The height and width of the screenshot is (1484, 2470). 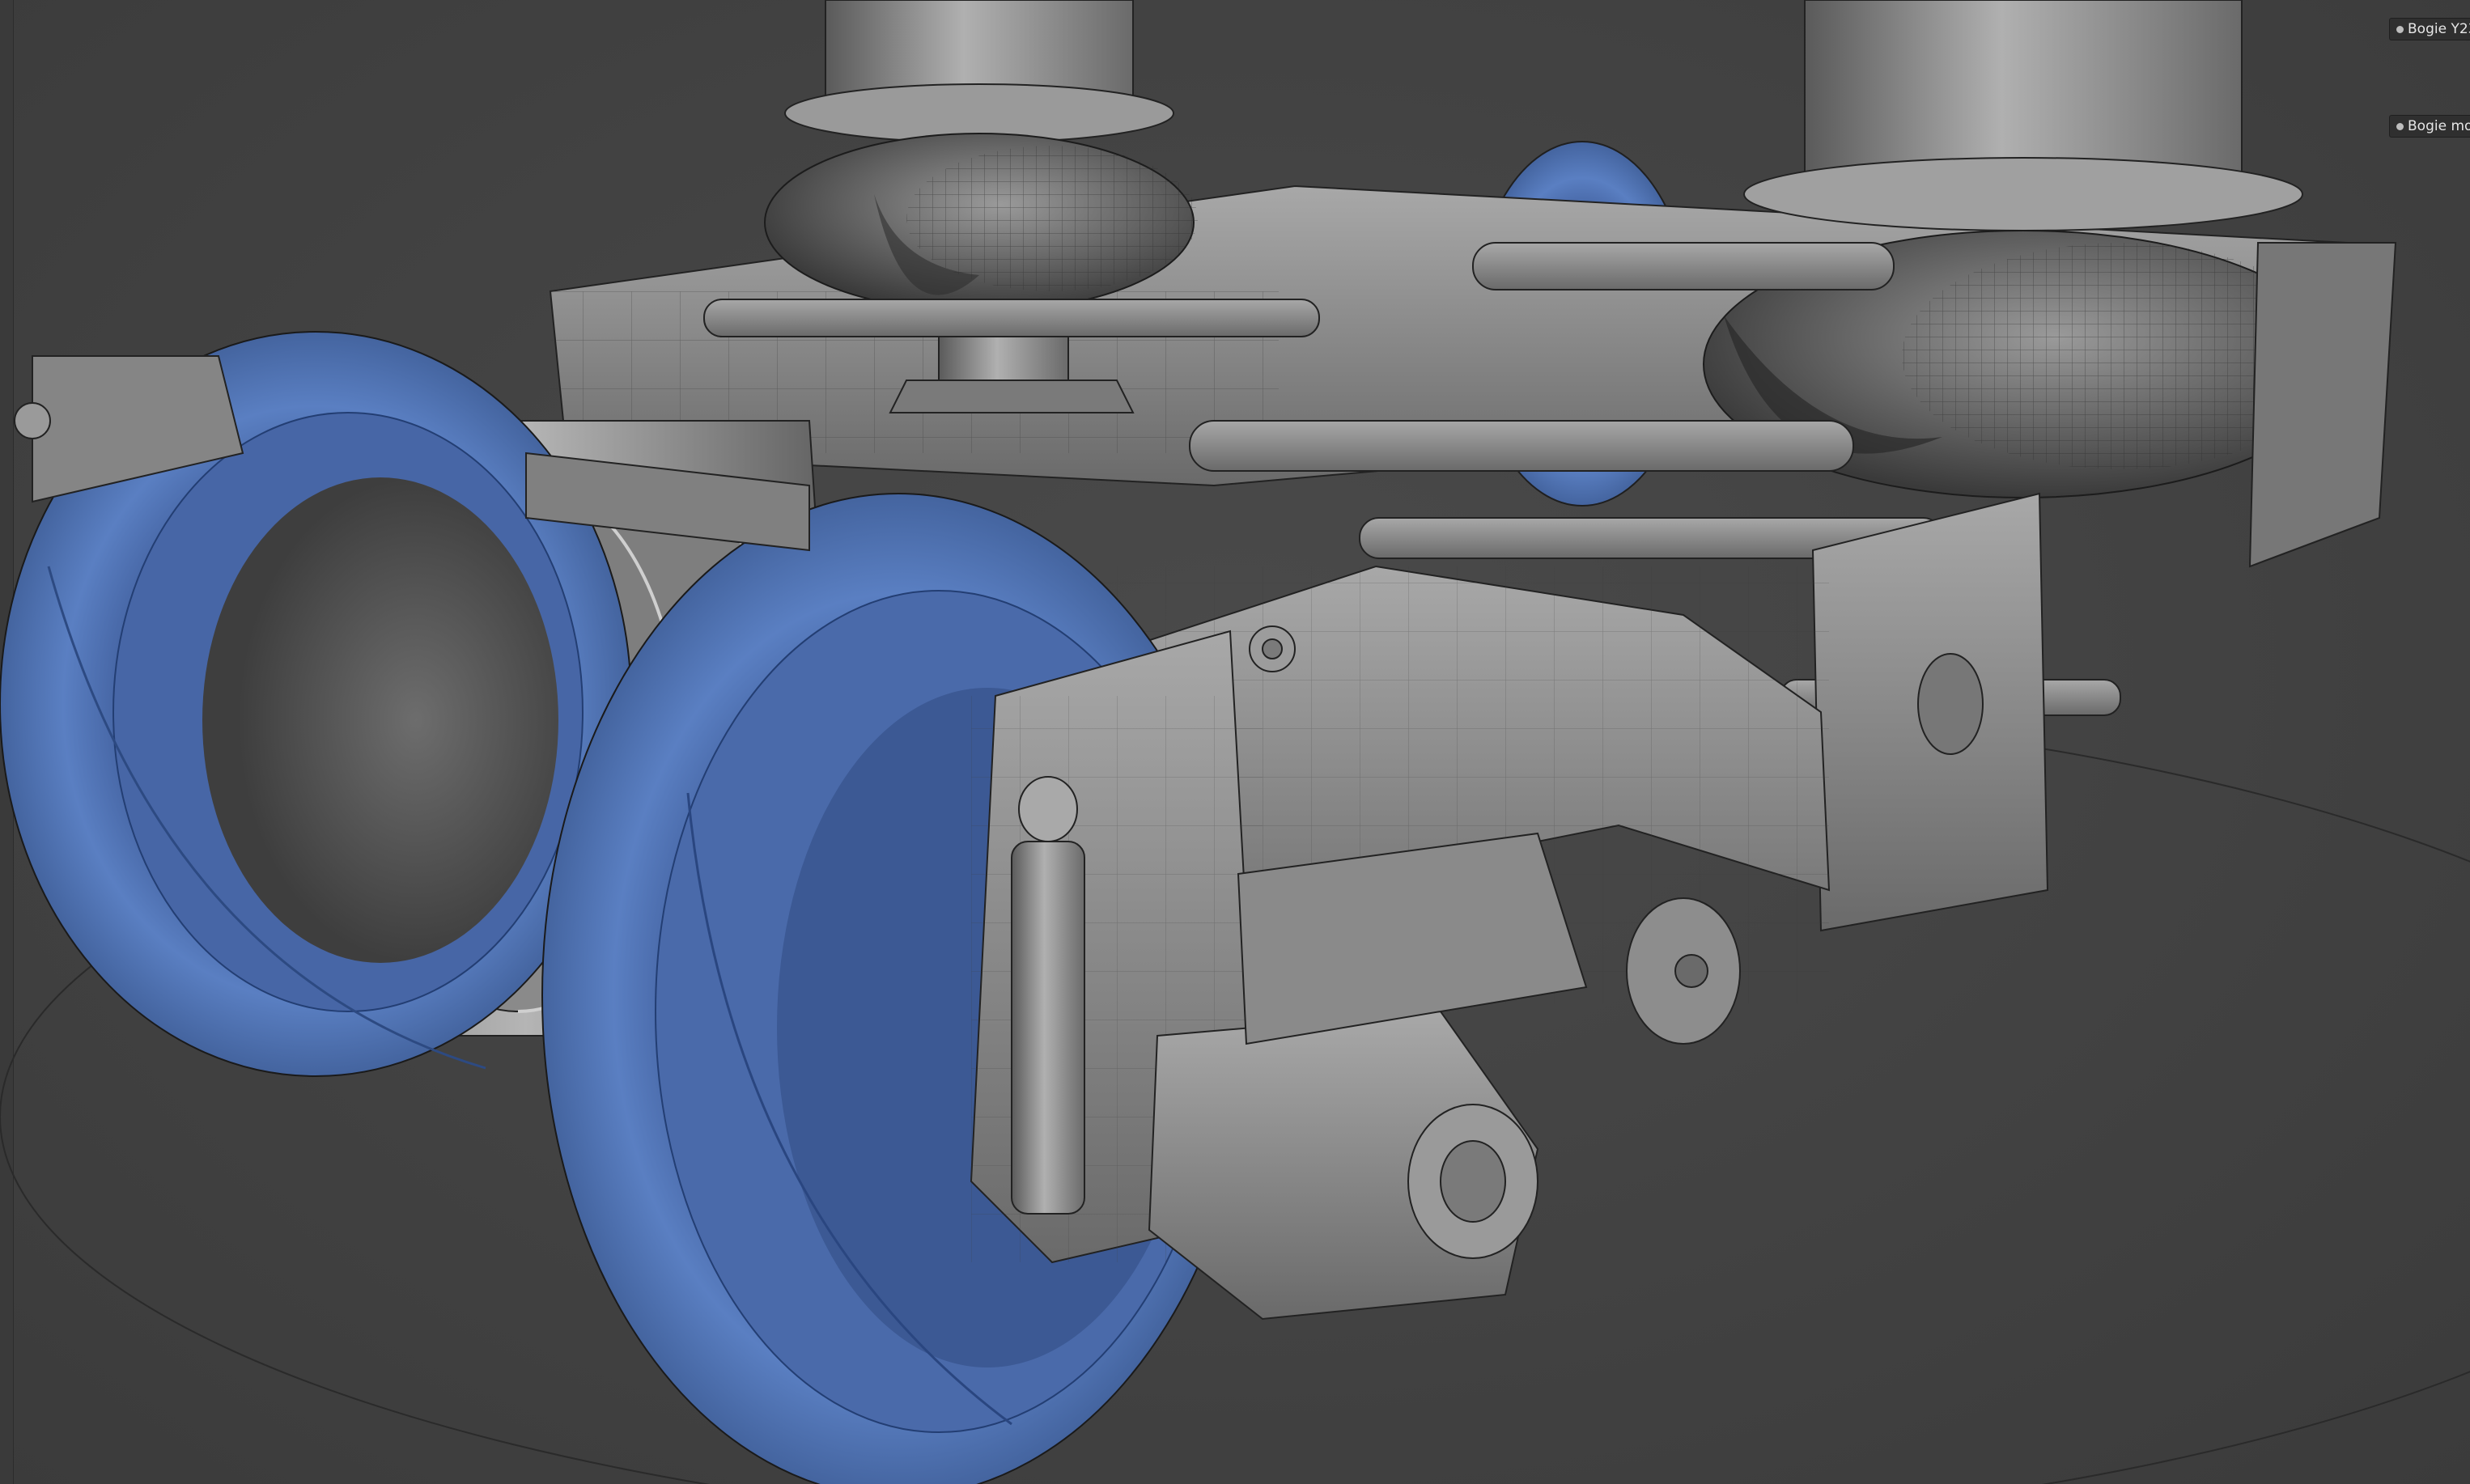 I want to click on object-tag-label: Bogie Y237, so click(x=2439, y=29).